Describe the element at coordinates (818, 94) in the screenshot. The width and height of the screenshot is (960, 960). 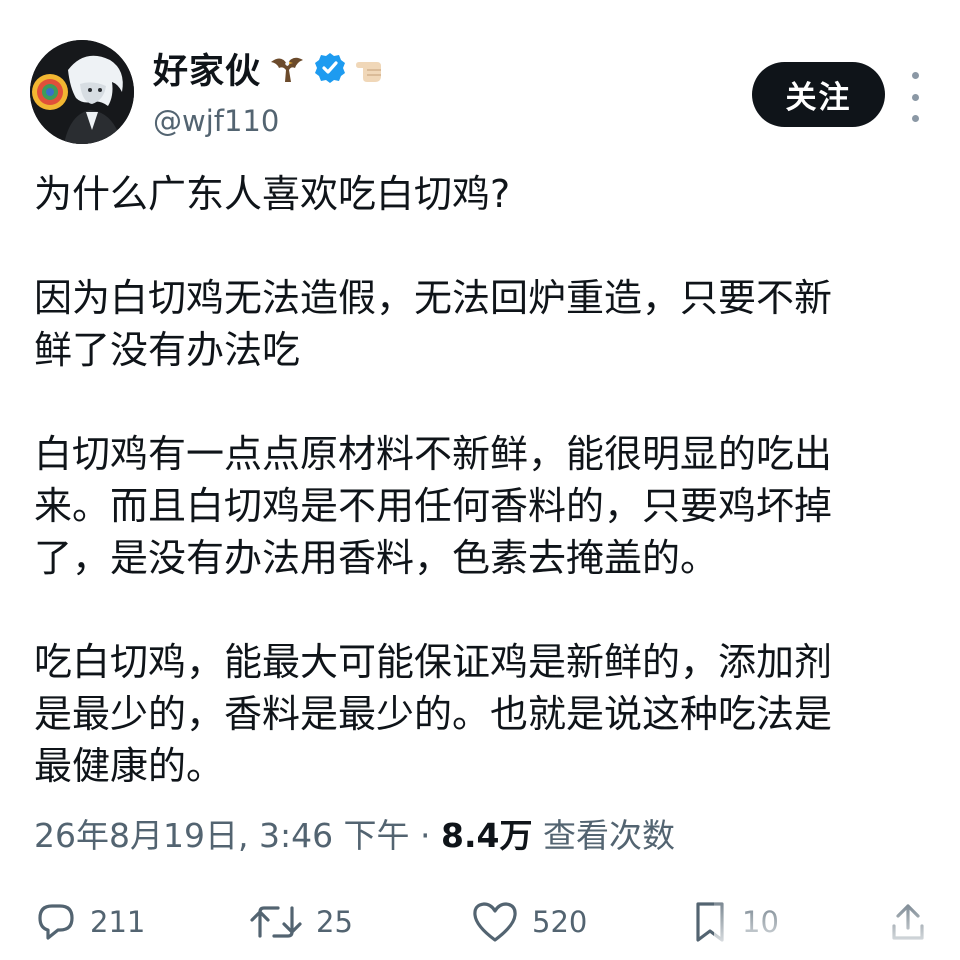
I see `follow-button: 关注` at that location.